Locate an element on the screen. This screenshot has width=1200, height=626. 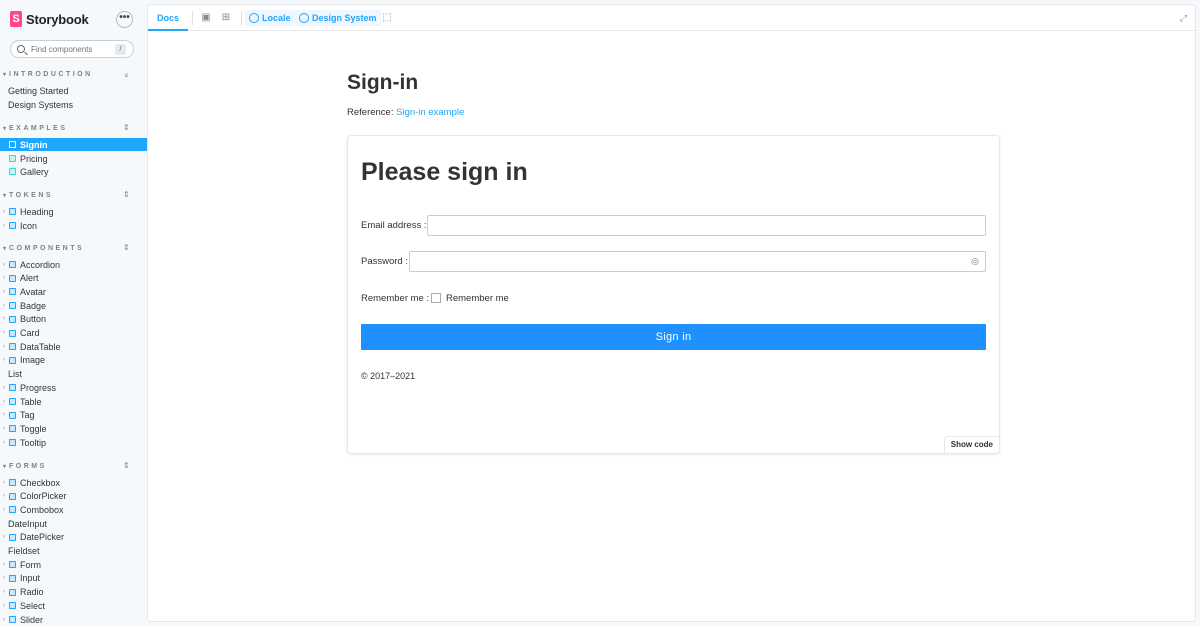
sidebar-item-fieldset: Fieldset is located at coordinates (73, 551).